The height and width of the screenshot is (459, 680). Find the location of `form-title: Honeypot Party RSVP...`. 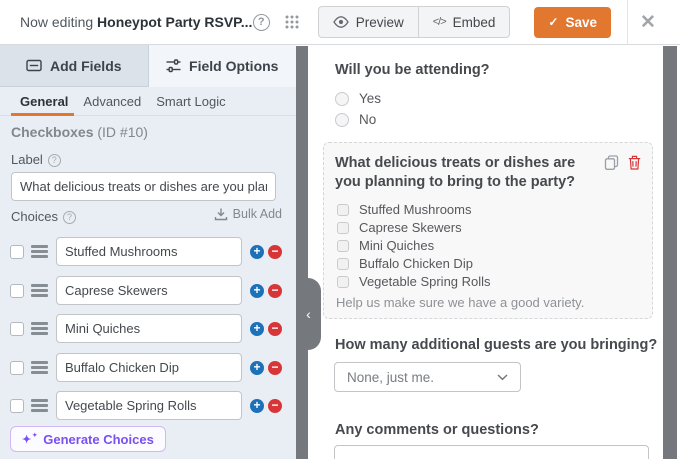

form-title: Honeypot Party RSVP... is located at coordinates (175, 22).